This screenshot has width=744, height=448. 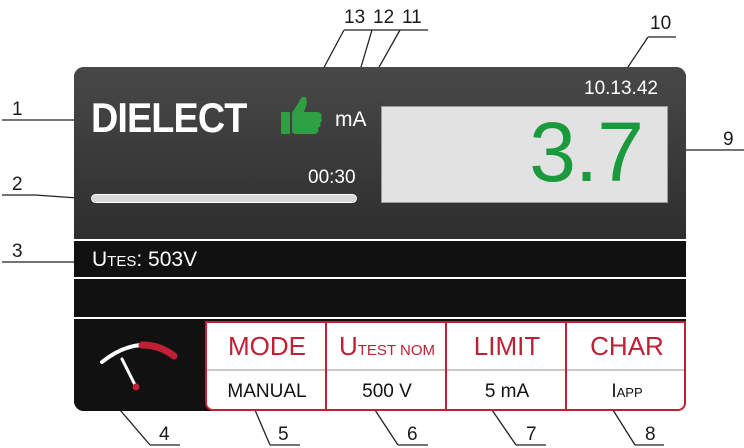 I want to click on softkey-value: IAPP, so click(x=627, y=391).